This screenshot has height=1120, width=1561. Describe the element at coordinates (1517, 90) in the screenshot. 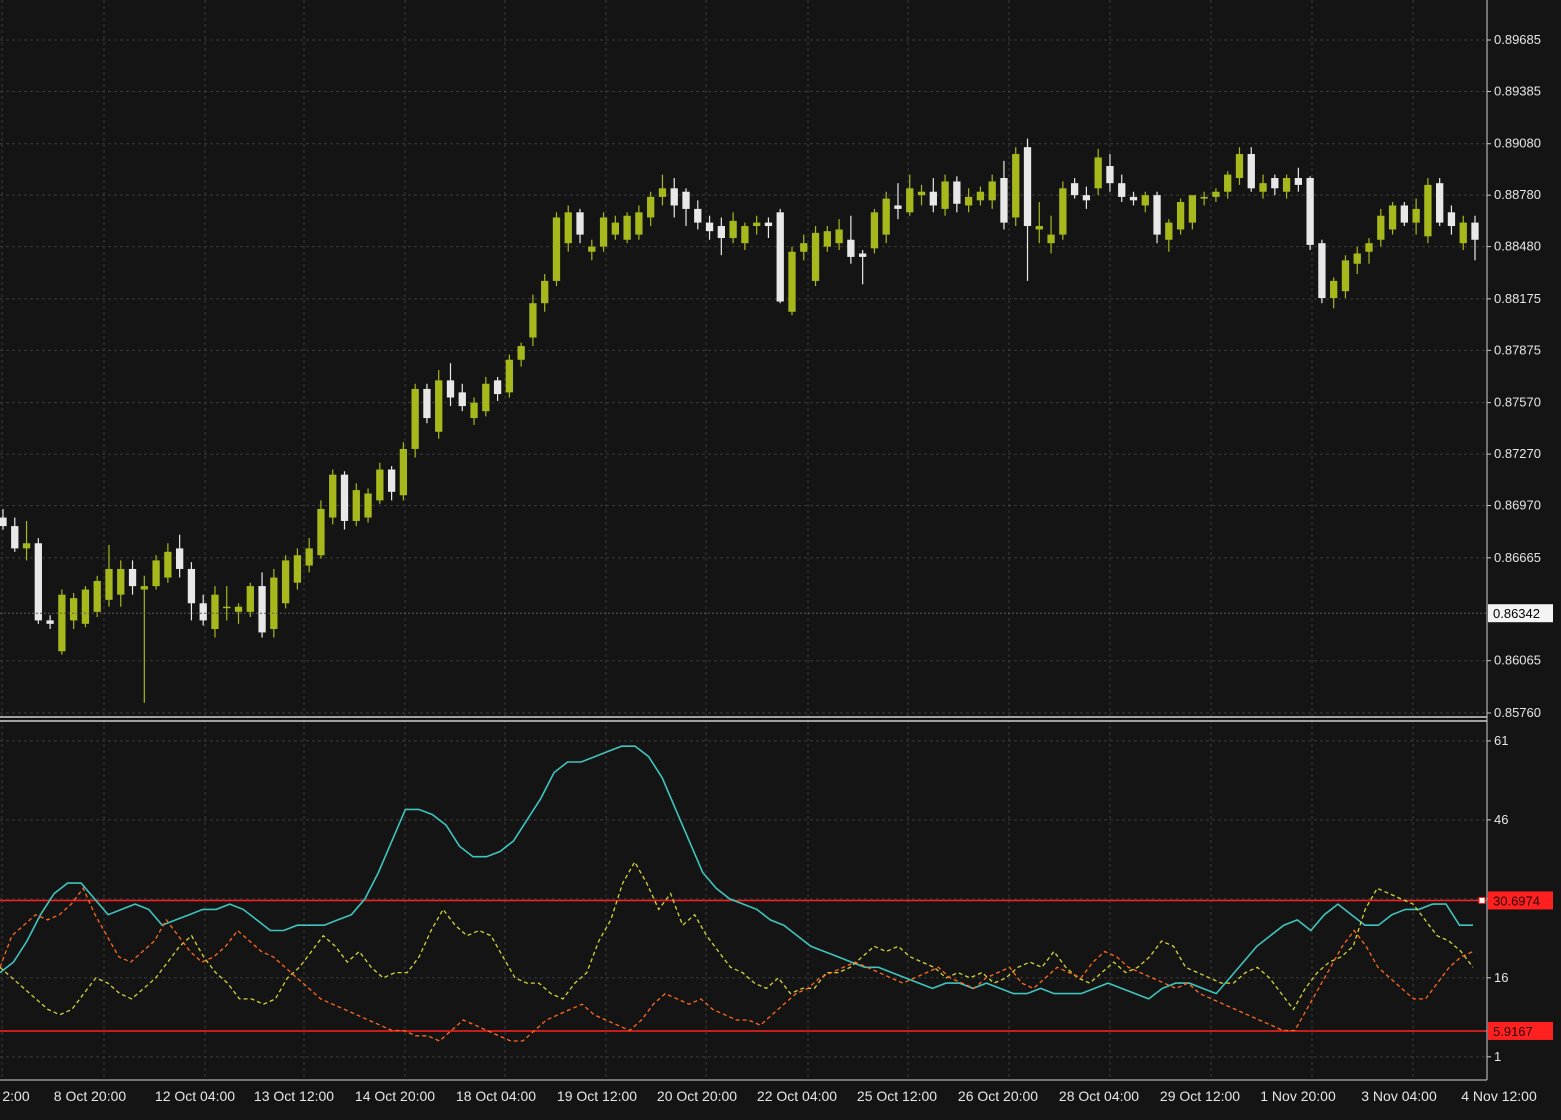

I see `price-tick-label: 0.89385` at that location.